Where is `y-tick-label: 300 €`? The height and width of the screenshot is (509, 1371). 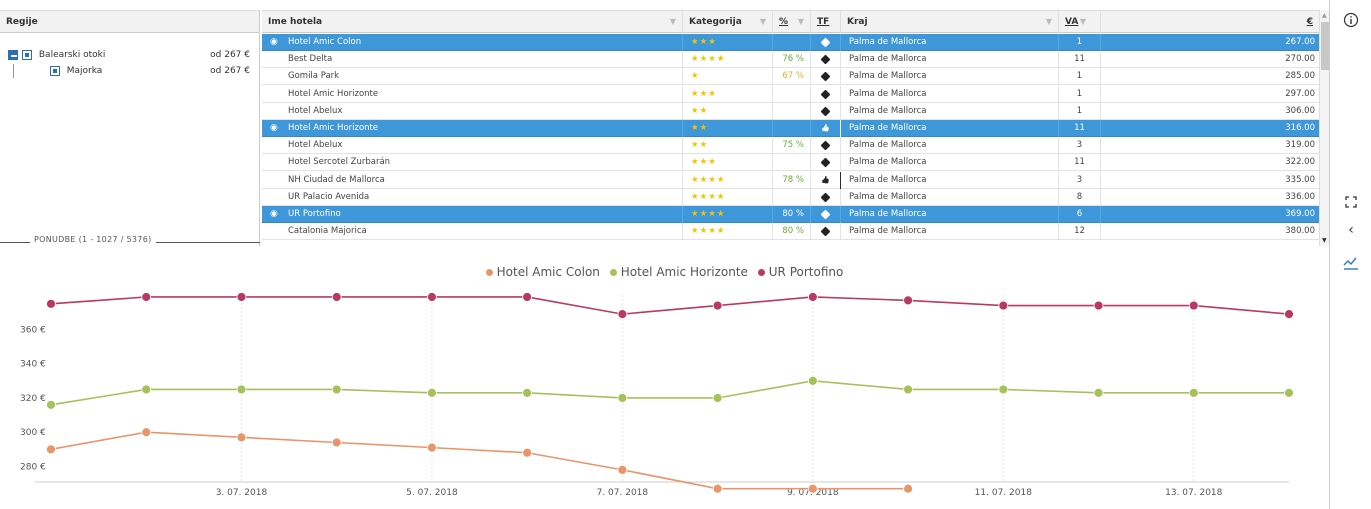
y-tick-label: 300 € is located at coordinates (33, 433).